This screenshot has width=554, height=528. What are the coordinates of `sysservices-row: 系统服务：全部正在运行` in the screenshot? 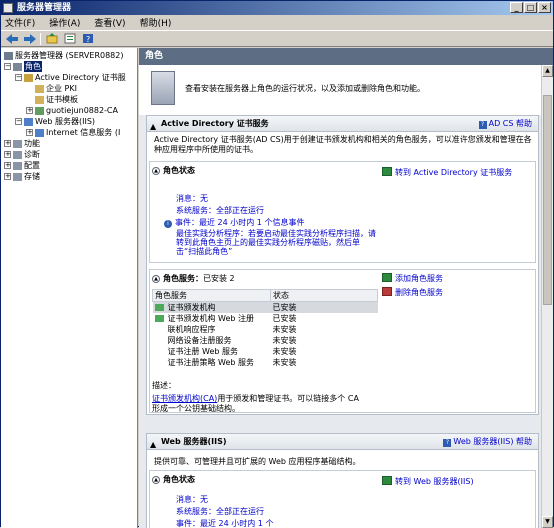 It's located at (220, 210).